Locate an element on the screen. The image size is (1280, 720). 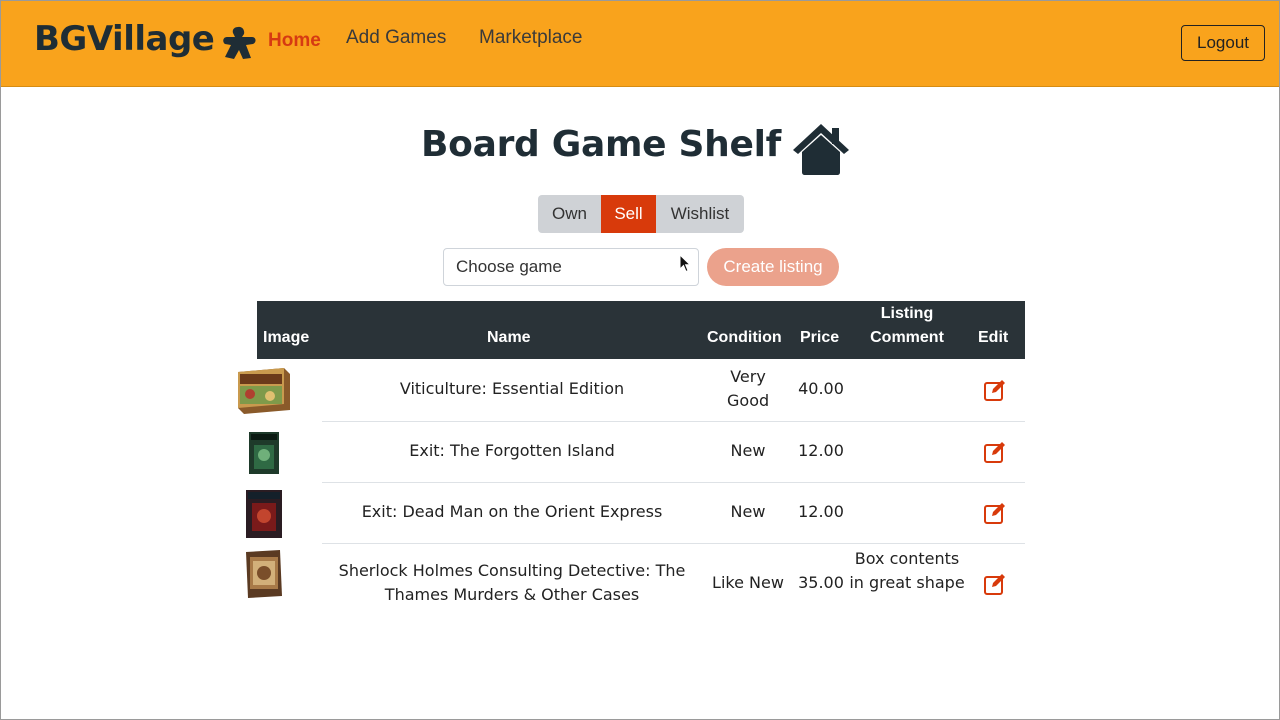
nav-link-home: Home is located at coordinates (294, 41).